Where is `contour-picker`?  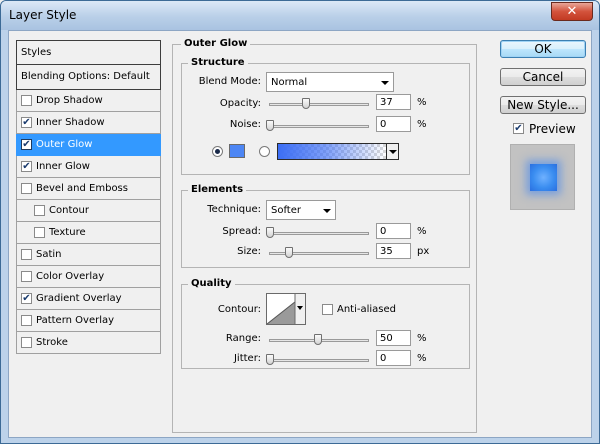 contour-picker is located at coordinates (286, 309).